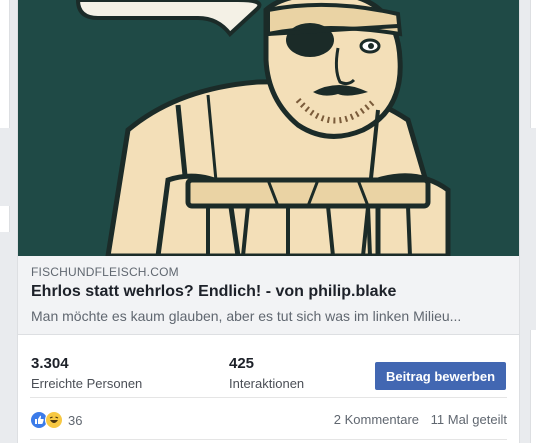 This screenshot has width=536, height=443. Describe the element at coordinates (5, 219) in the screenshot. I see `adjacent-card-left-lower` at that location.